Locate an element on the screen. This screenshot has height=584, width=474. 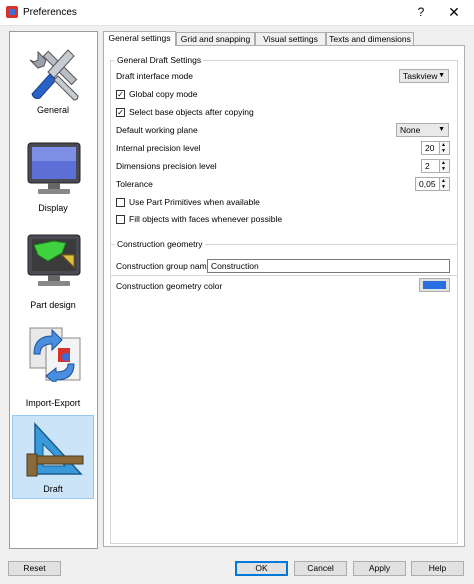
construction-group-name-input: Construction is located at coordinates (328, 266).